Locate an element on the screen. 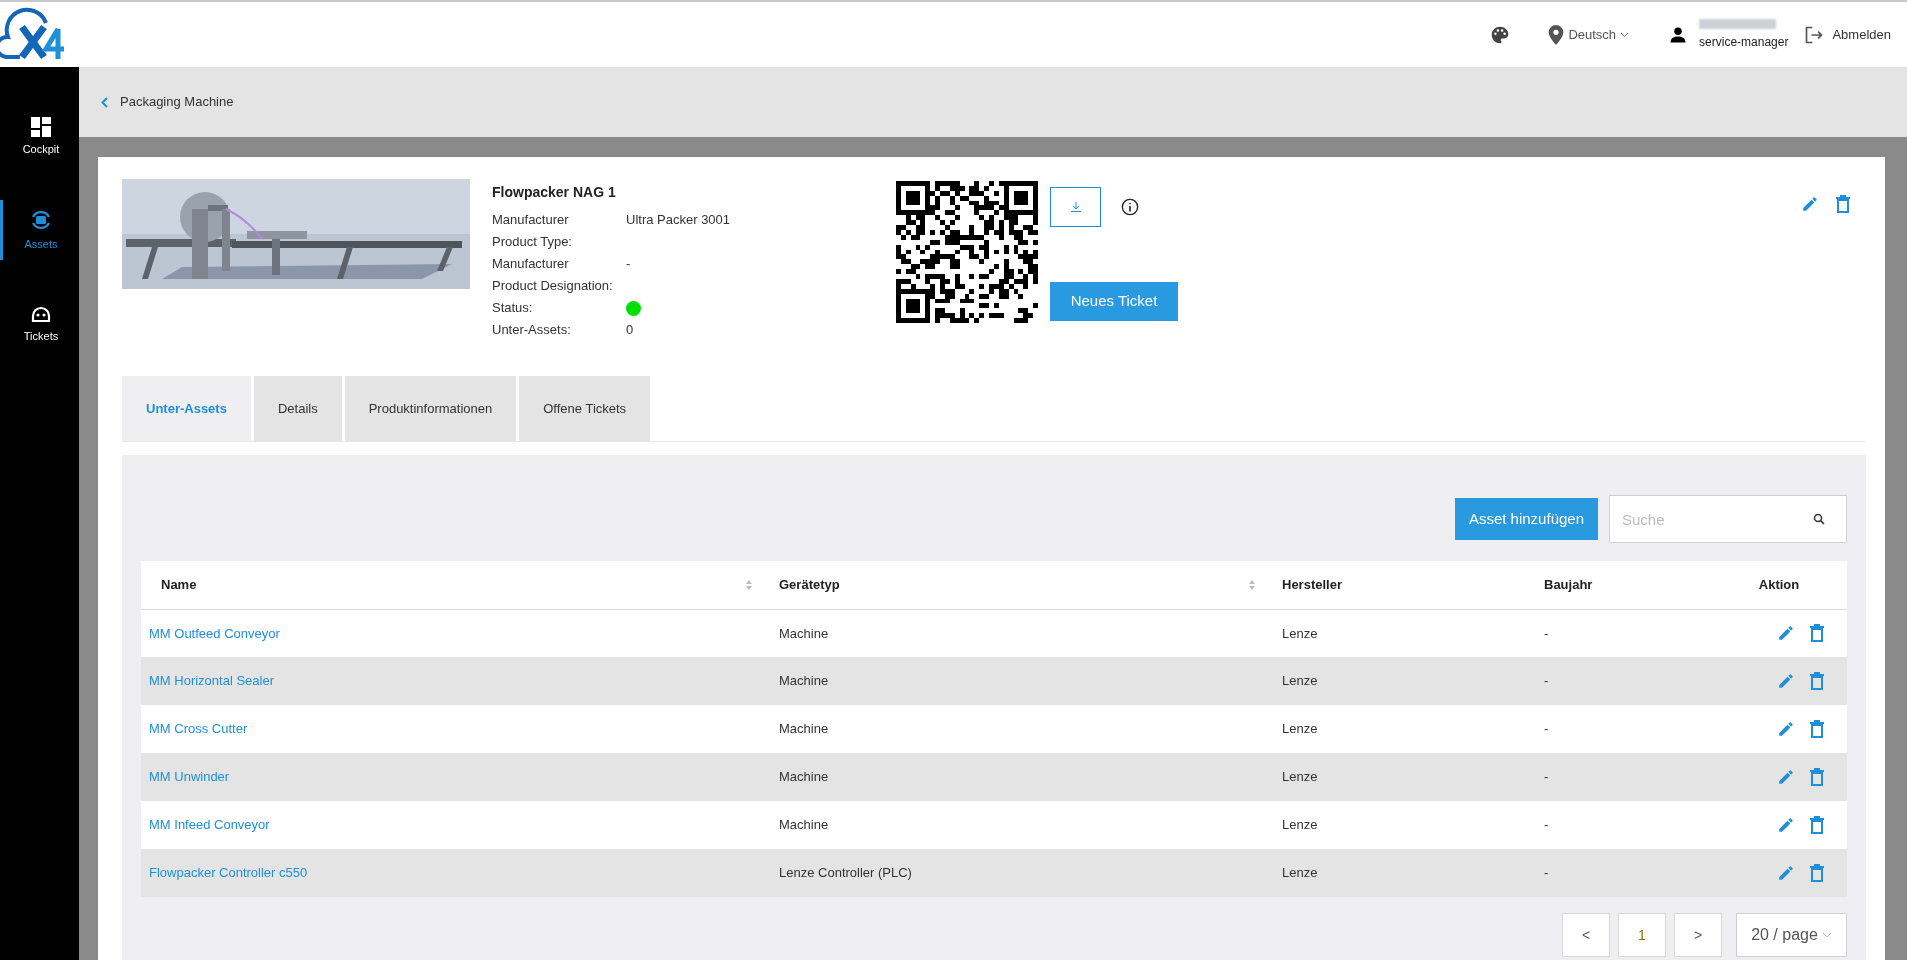 The height and width of the screenshot is (960, 1907). search-icon is located at coordinates (1819, 519).